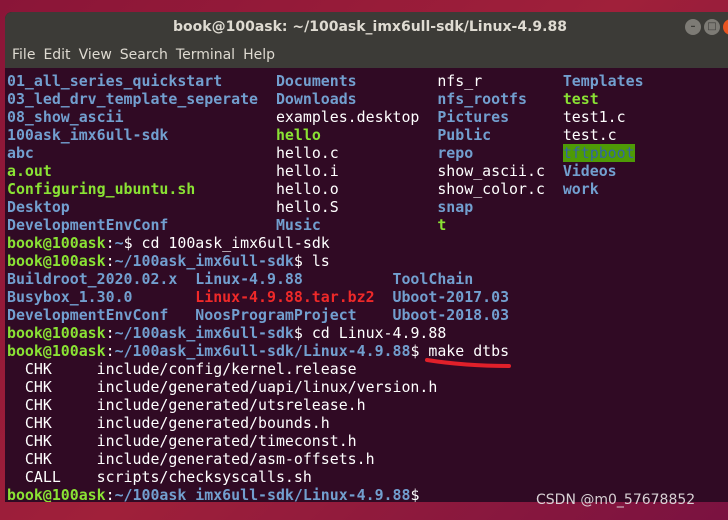 The height and width of the screenshot is (520, 728). What do you see at coordinates (205, 55) in the screenshot?
I see `menu-terminal: Terminal` at bounding box center [205, 55].